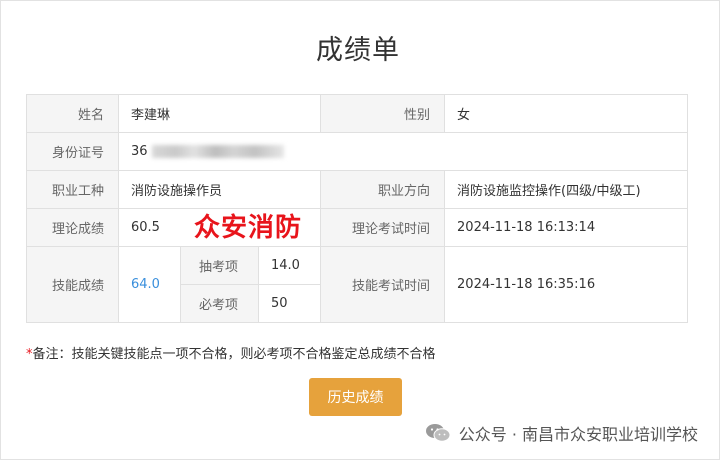 This screenshot has width=720, height=460. I want to click on page-title: 成绩单, so click(358, 50).